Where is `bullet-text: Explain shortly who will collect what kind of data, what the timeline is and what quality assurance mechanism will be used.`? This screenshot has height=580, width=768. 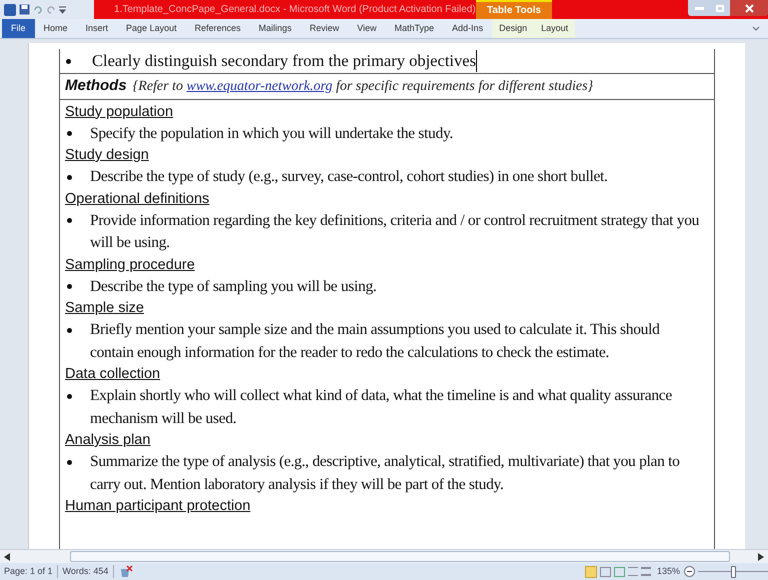
bullet-text: Explain shortly who will collect what kind of data, what the timeline is and what quality assurance mechanism will be used. is located at coordinates (381, 407).